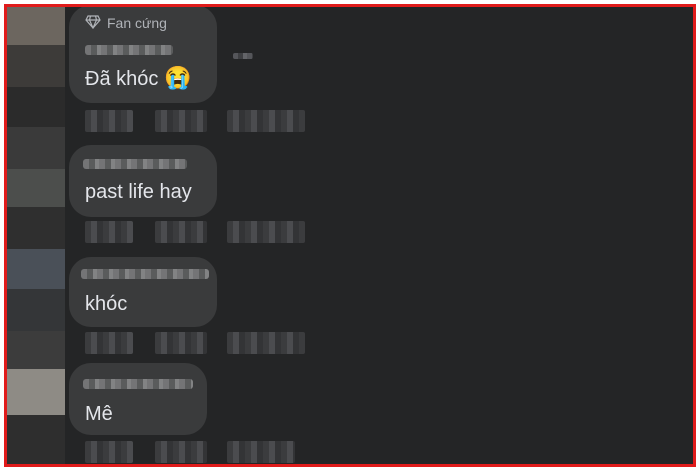  Describe the element at coordinates (177, 77) in the screenshot. I see `crying-emoji-icon: 😭` at that location.